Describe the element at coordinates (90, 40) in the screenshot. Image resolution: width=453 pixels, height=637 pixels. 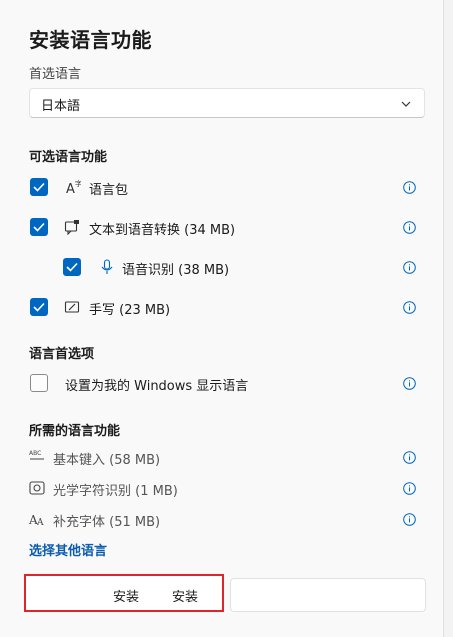
I see `dialog-title: 安装语言功能` at that location.